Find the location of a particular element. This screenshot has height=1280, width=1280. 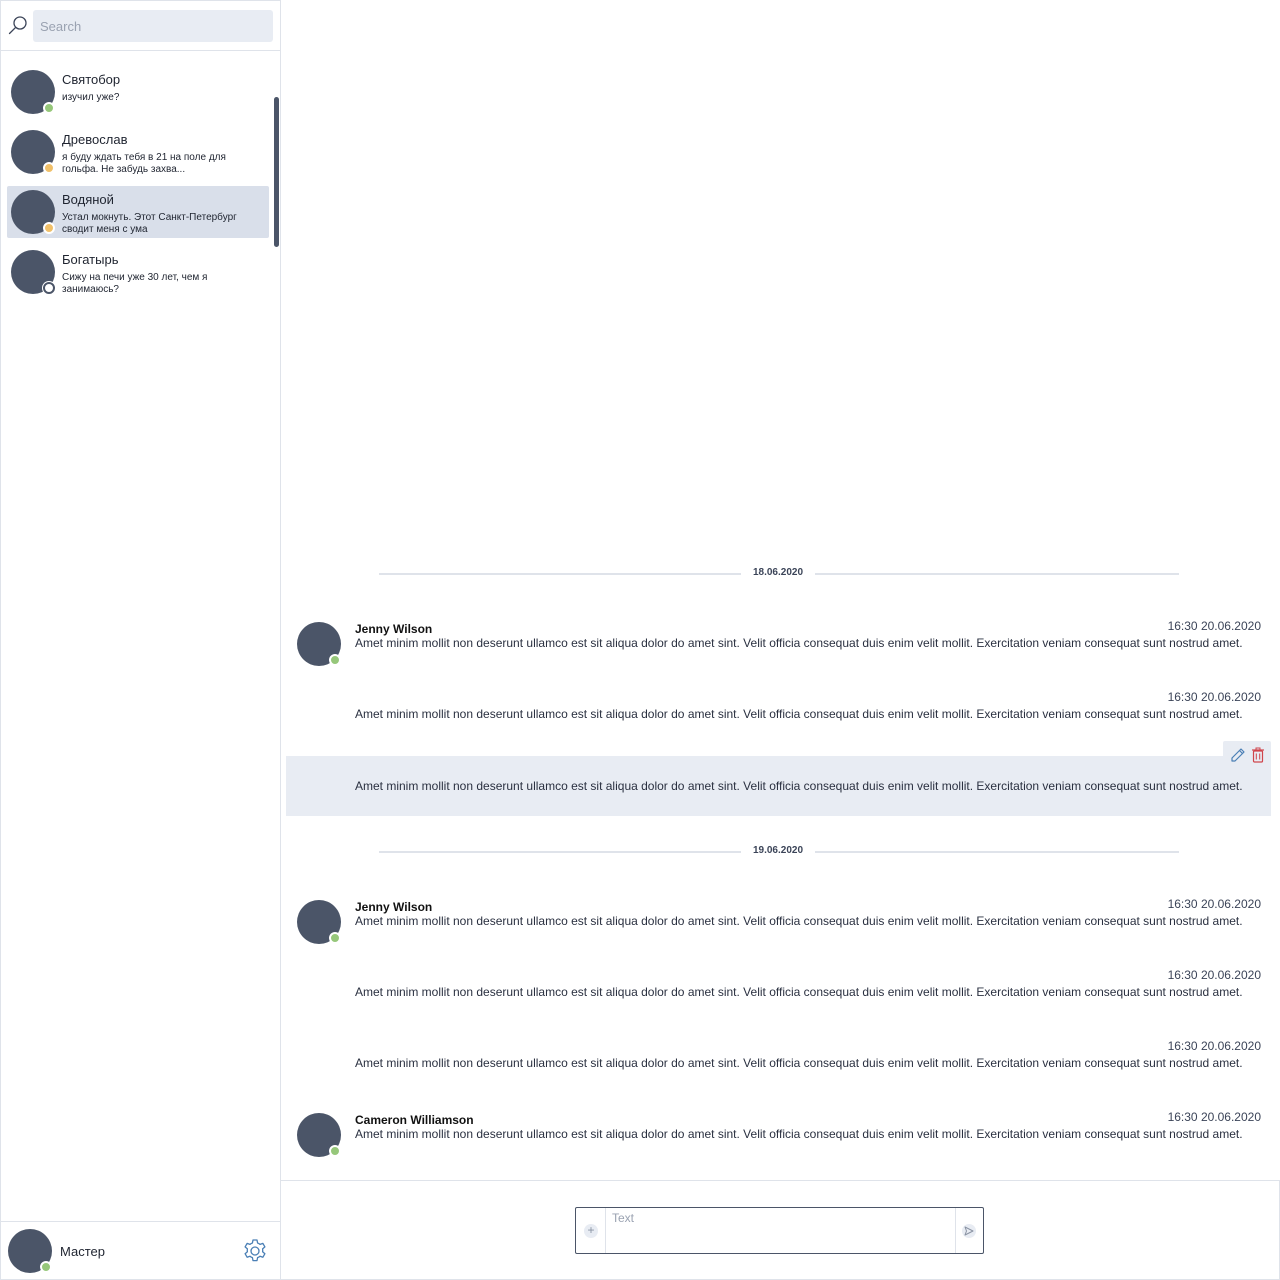

contact-name: Богатырь is located at coordinates (90, 259).